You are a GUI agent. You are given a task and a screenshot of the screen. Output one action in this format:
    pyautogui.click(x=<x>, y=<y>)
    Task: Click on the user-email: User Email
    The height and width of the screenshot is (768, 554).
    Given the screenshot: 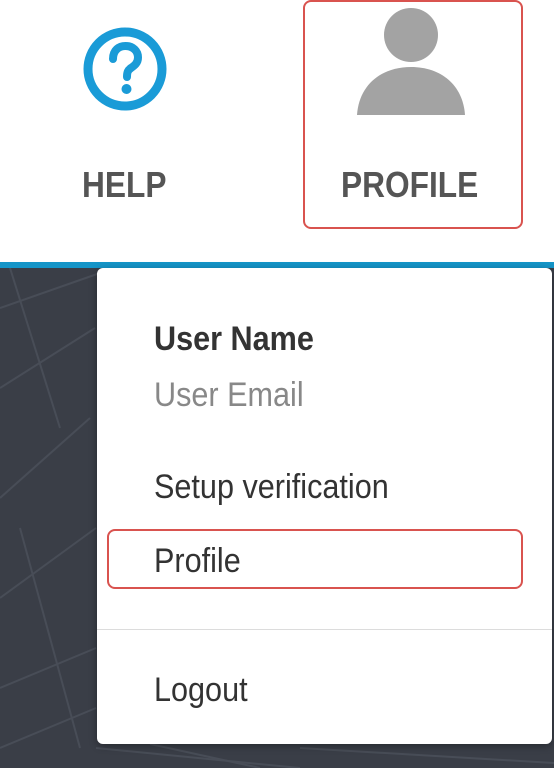 What is the action you would take?
    pyautogui.click(x=229, y=395)
    